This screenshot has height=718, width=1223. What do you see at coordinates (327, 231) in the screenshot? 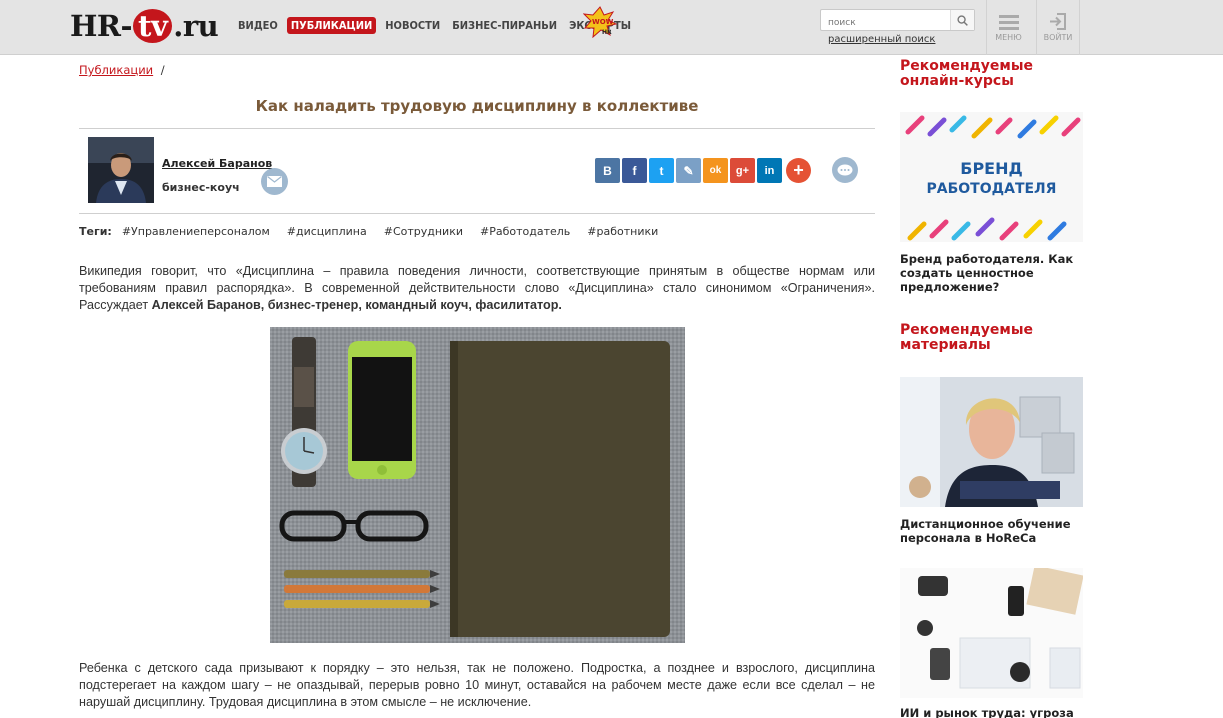
I see `tag-link: #дисциплина` at bounding box center [327, 231].